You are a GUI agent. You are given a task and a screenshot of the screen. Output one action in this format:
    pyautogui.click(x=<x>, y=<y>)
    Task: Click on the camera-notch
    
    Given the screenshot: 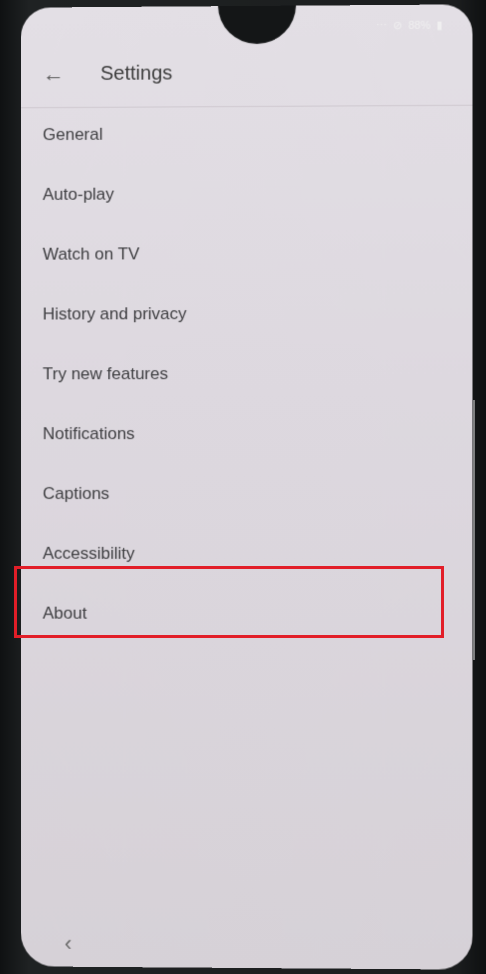 What is the action you would take?
    pyautogui.click(x=257, y=24)
    